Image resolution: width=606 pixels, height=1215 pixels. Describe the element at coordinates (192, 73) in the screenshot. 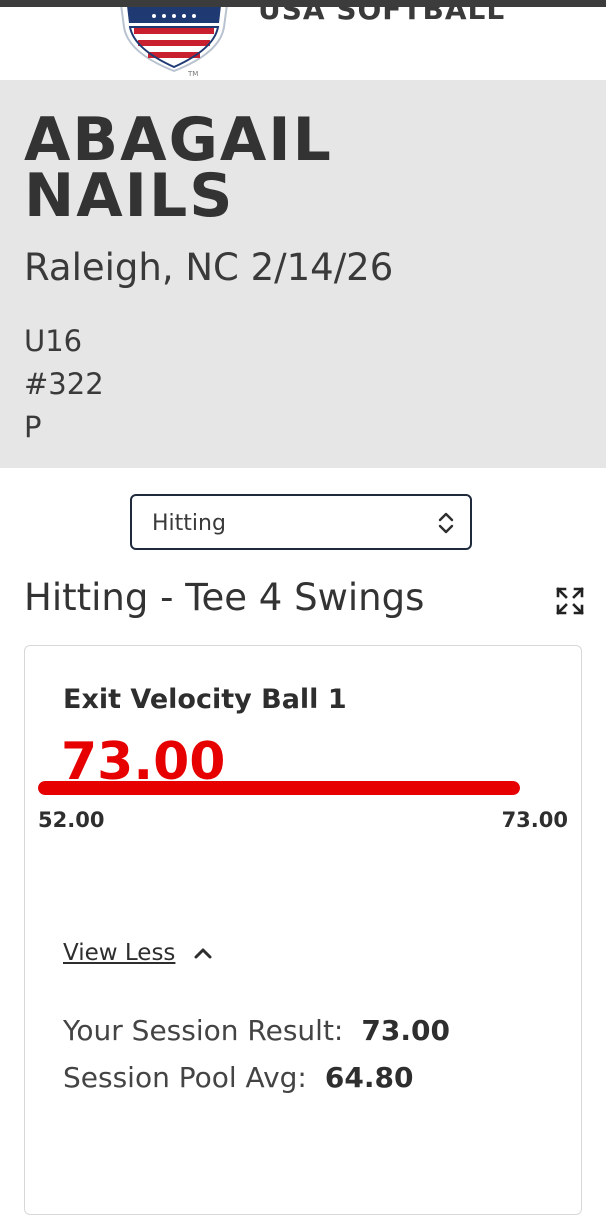

I see `trademark-mark: TM` at that location.